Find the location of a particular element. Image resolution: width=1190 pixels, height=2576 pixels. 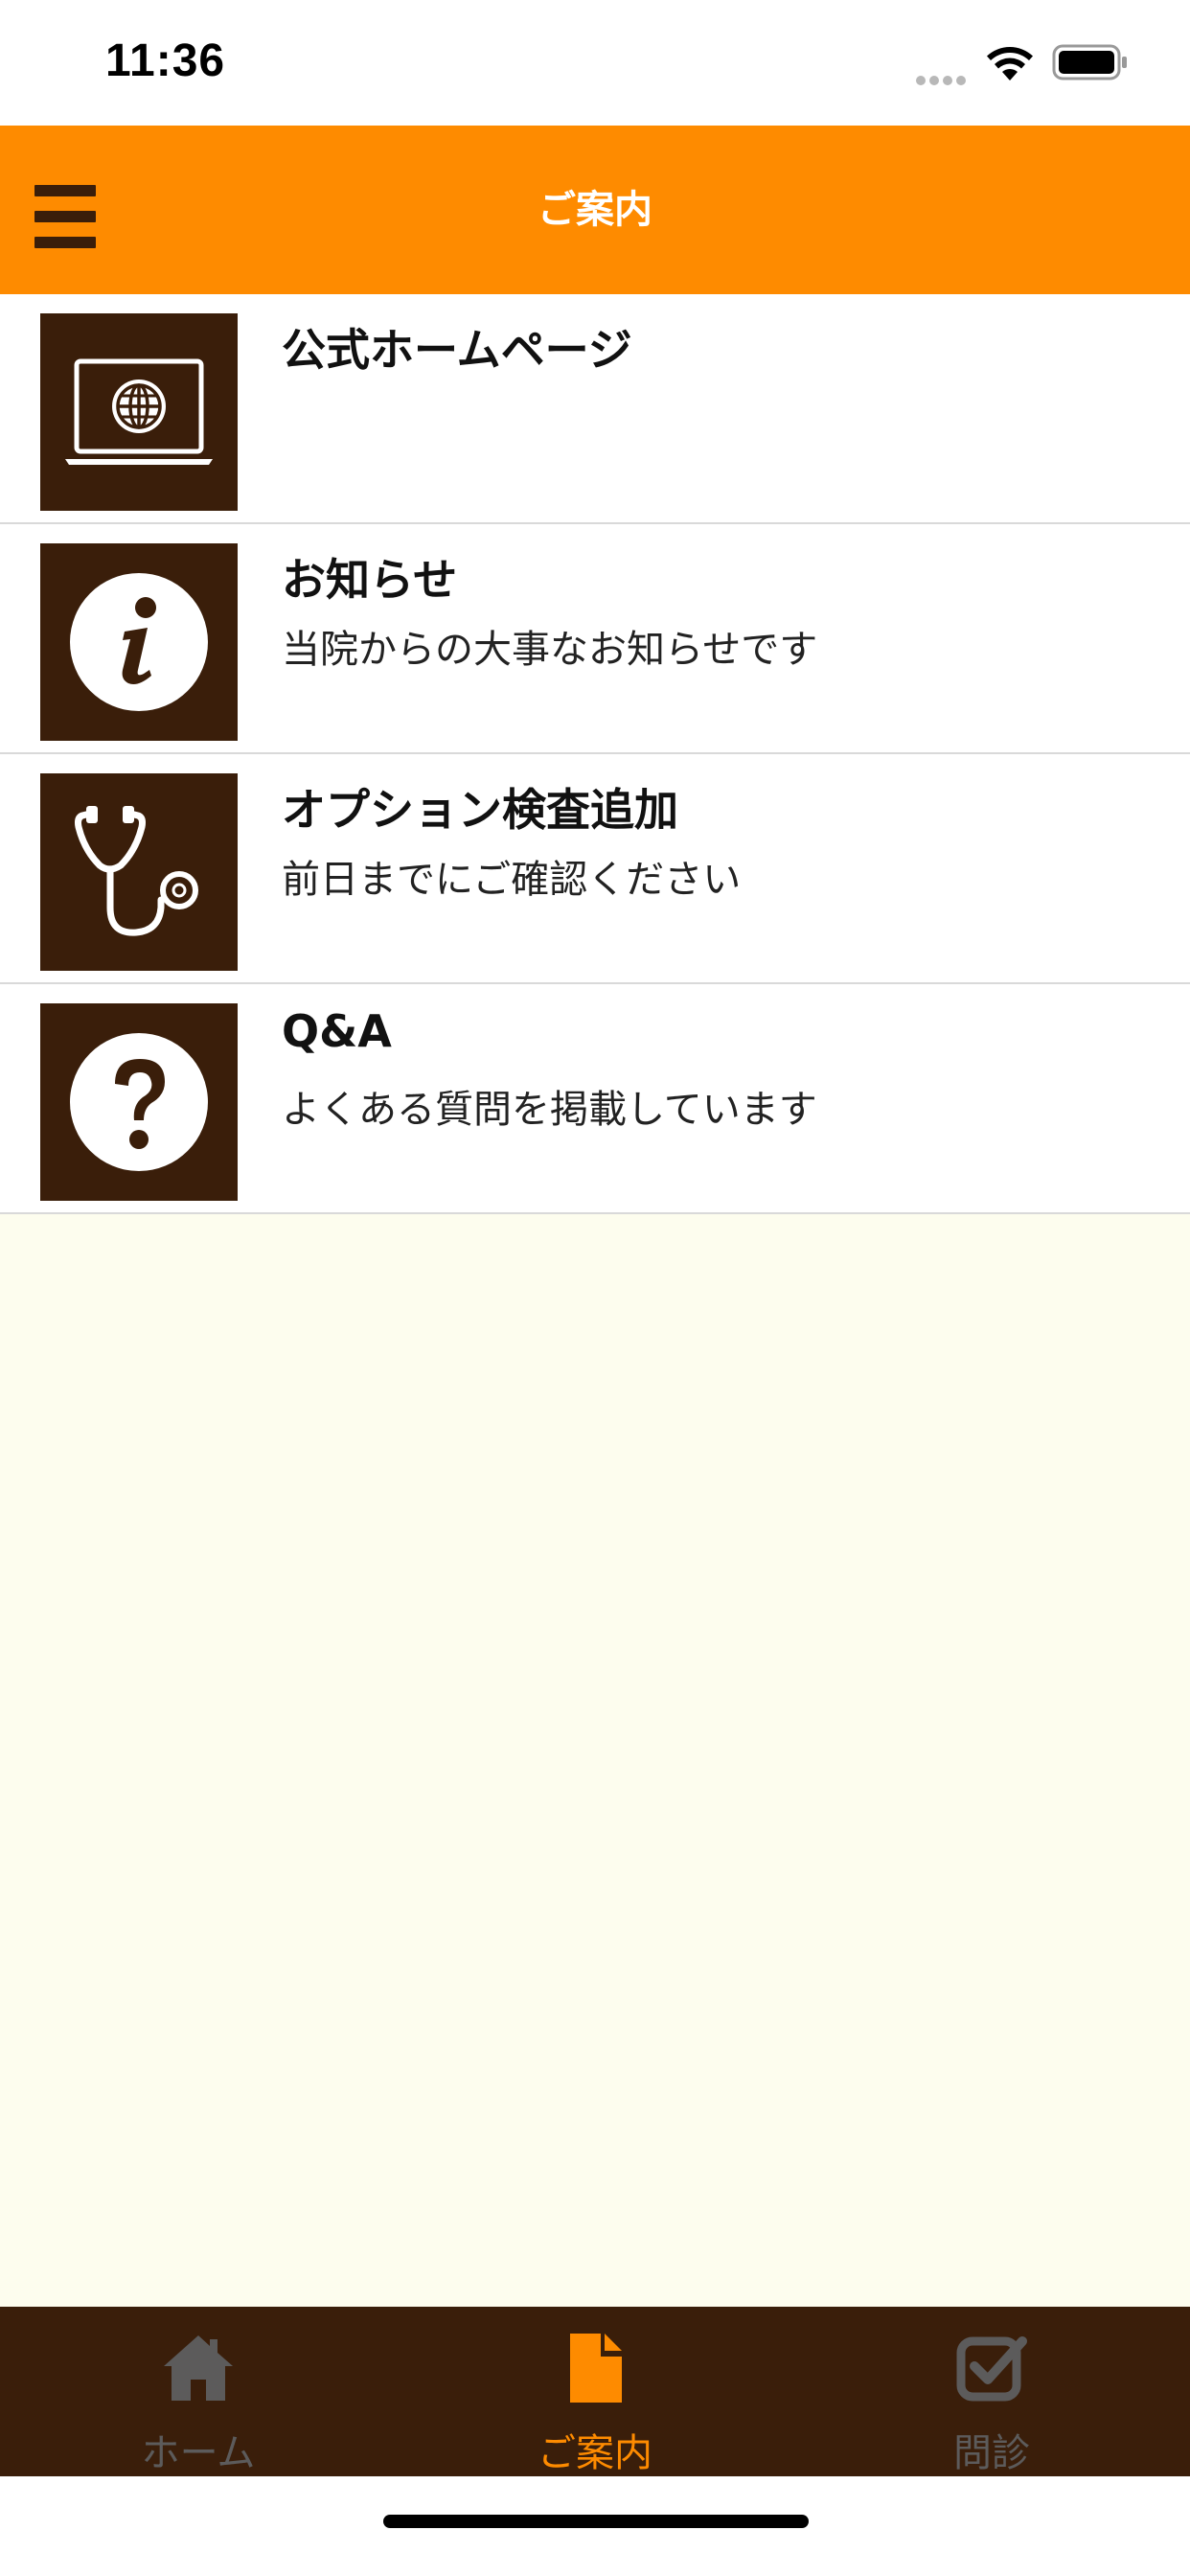

tab-label: 問診 is located at coordinates (991, 2453).